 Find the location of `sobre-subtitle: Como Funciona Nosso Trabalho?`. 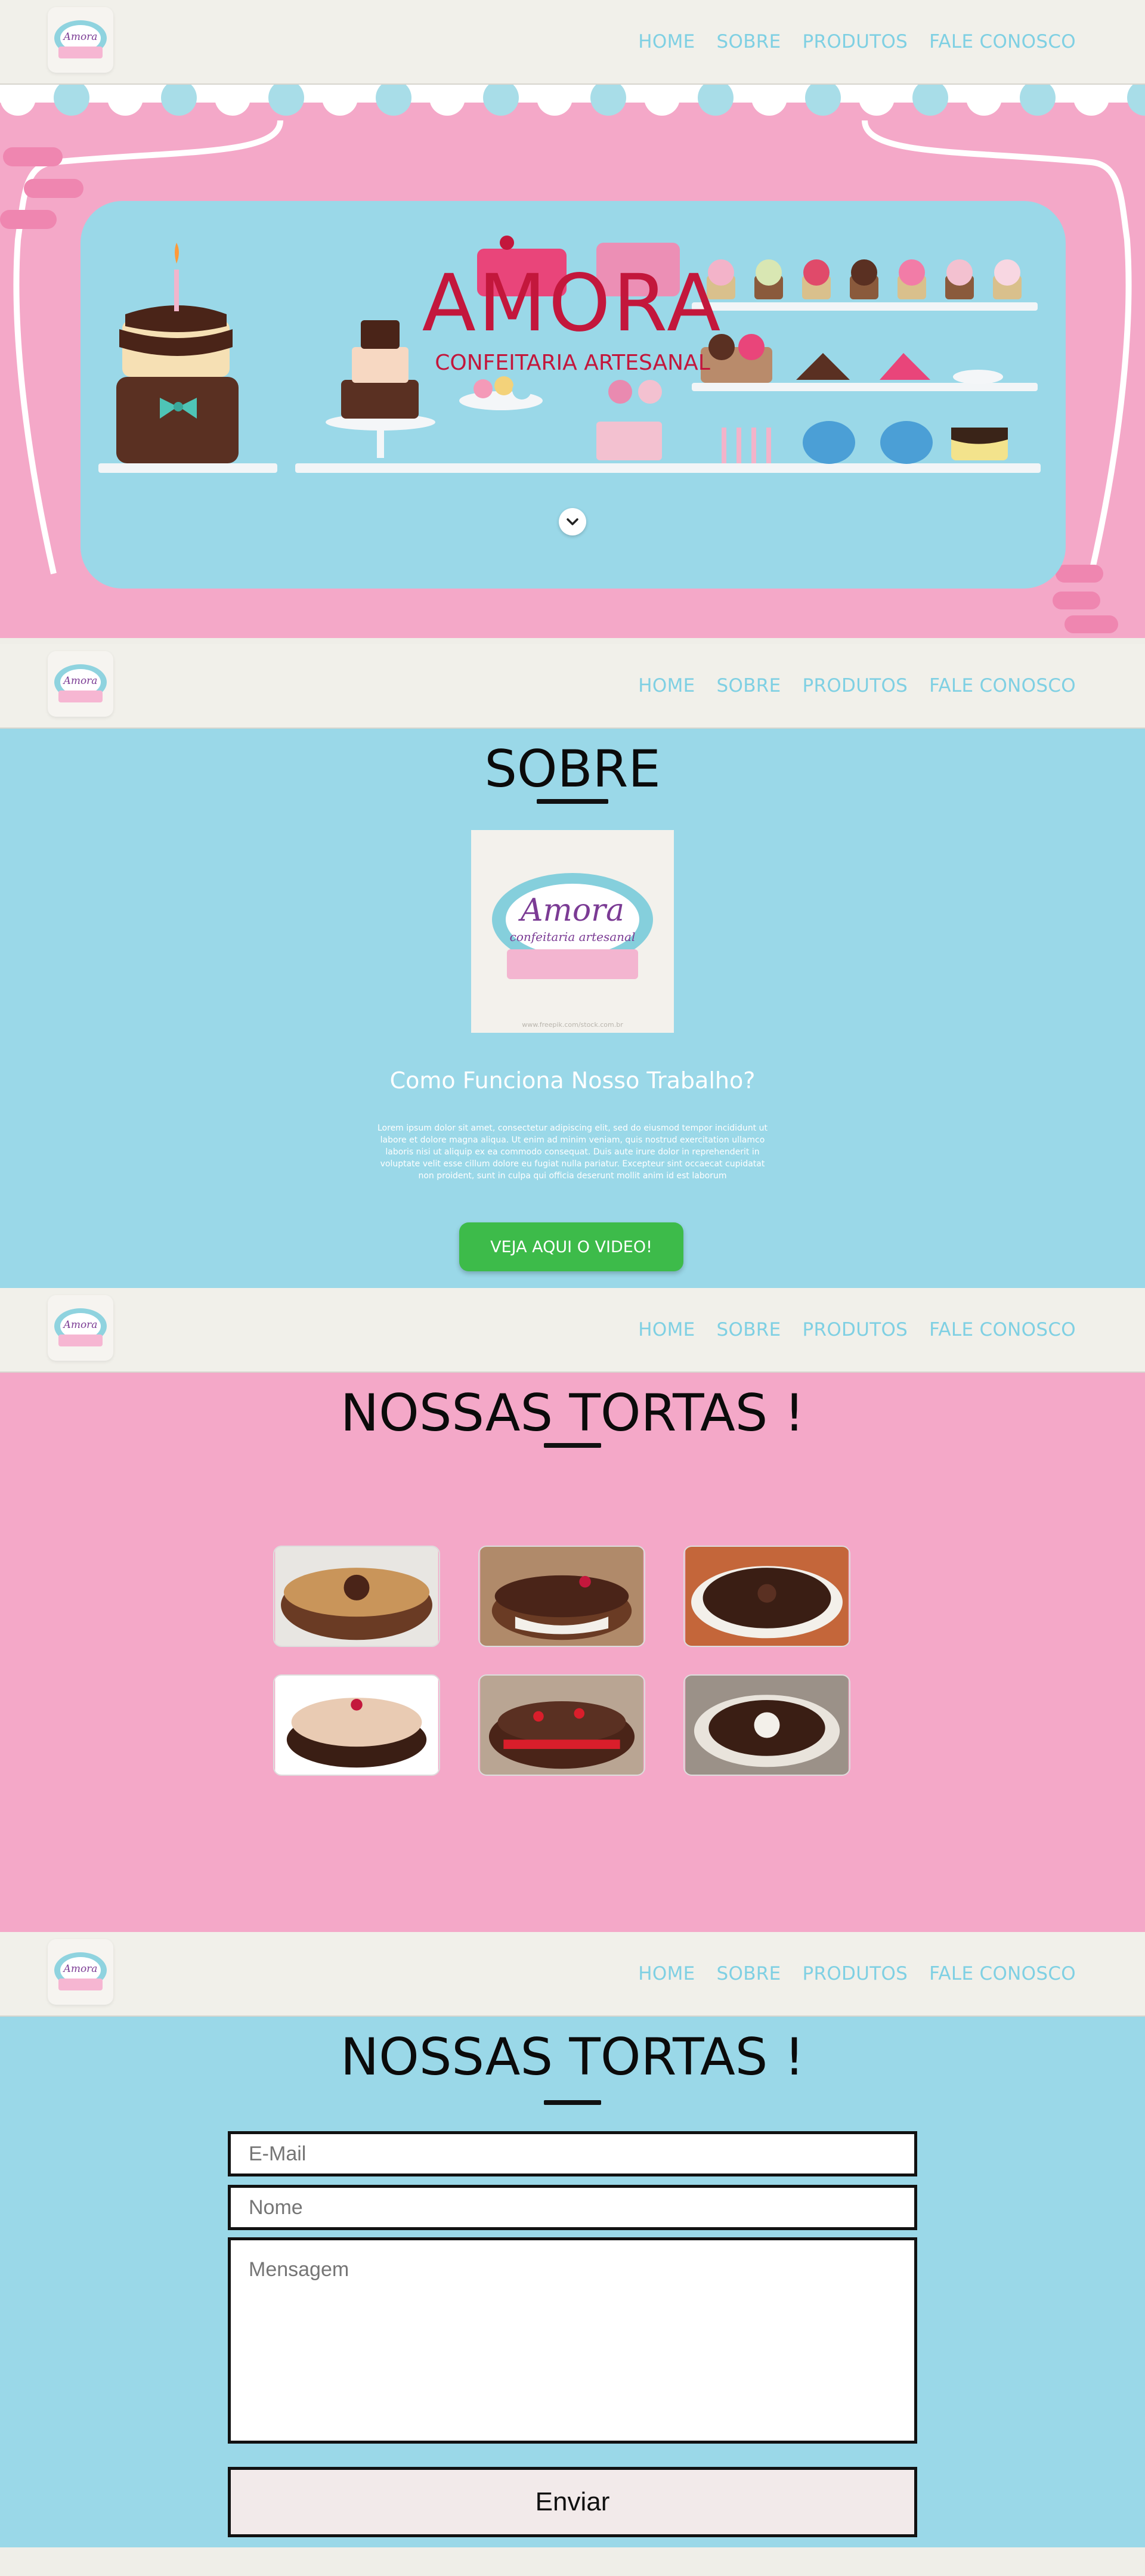

sobre-subtitle: Como Funciona Nosso Trabalho? is located at coordinates (572, 1080).